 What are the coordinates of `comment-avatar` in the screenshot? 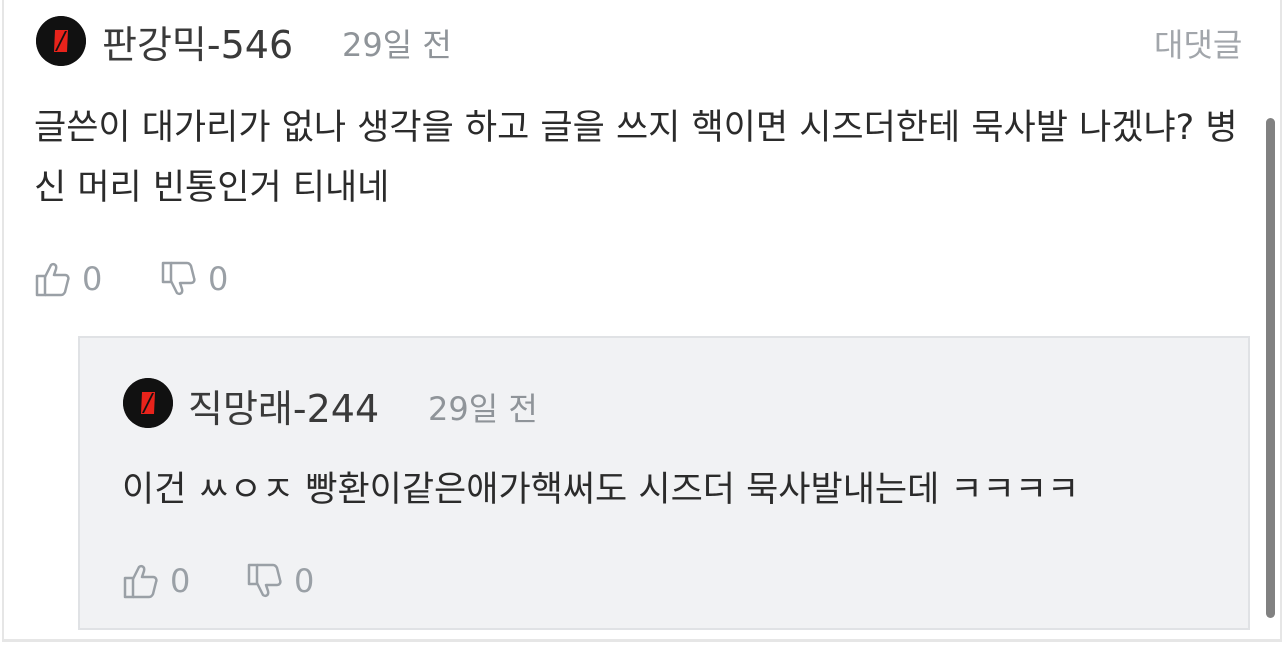 It's located at (61, 41).